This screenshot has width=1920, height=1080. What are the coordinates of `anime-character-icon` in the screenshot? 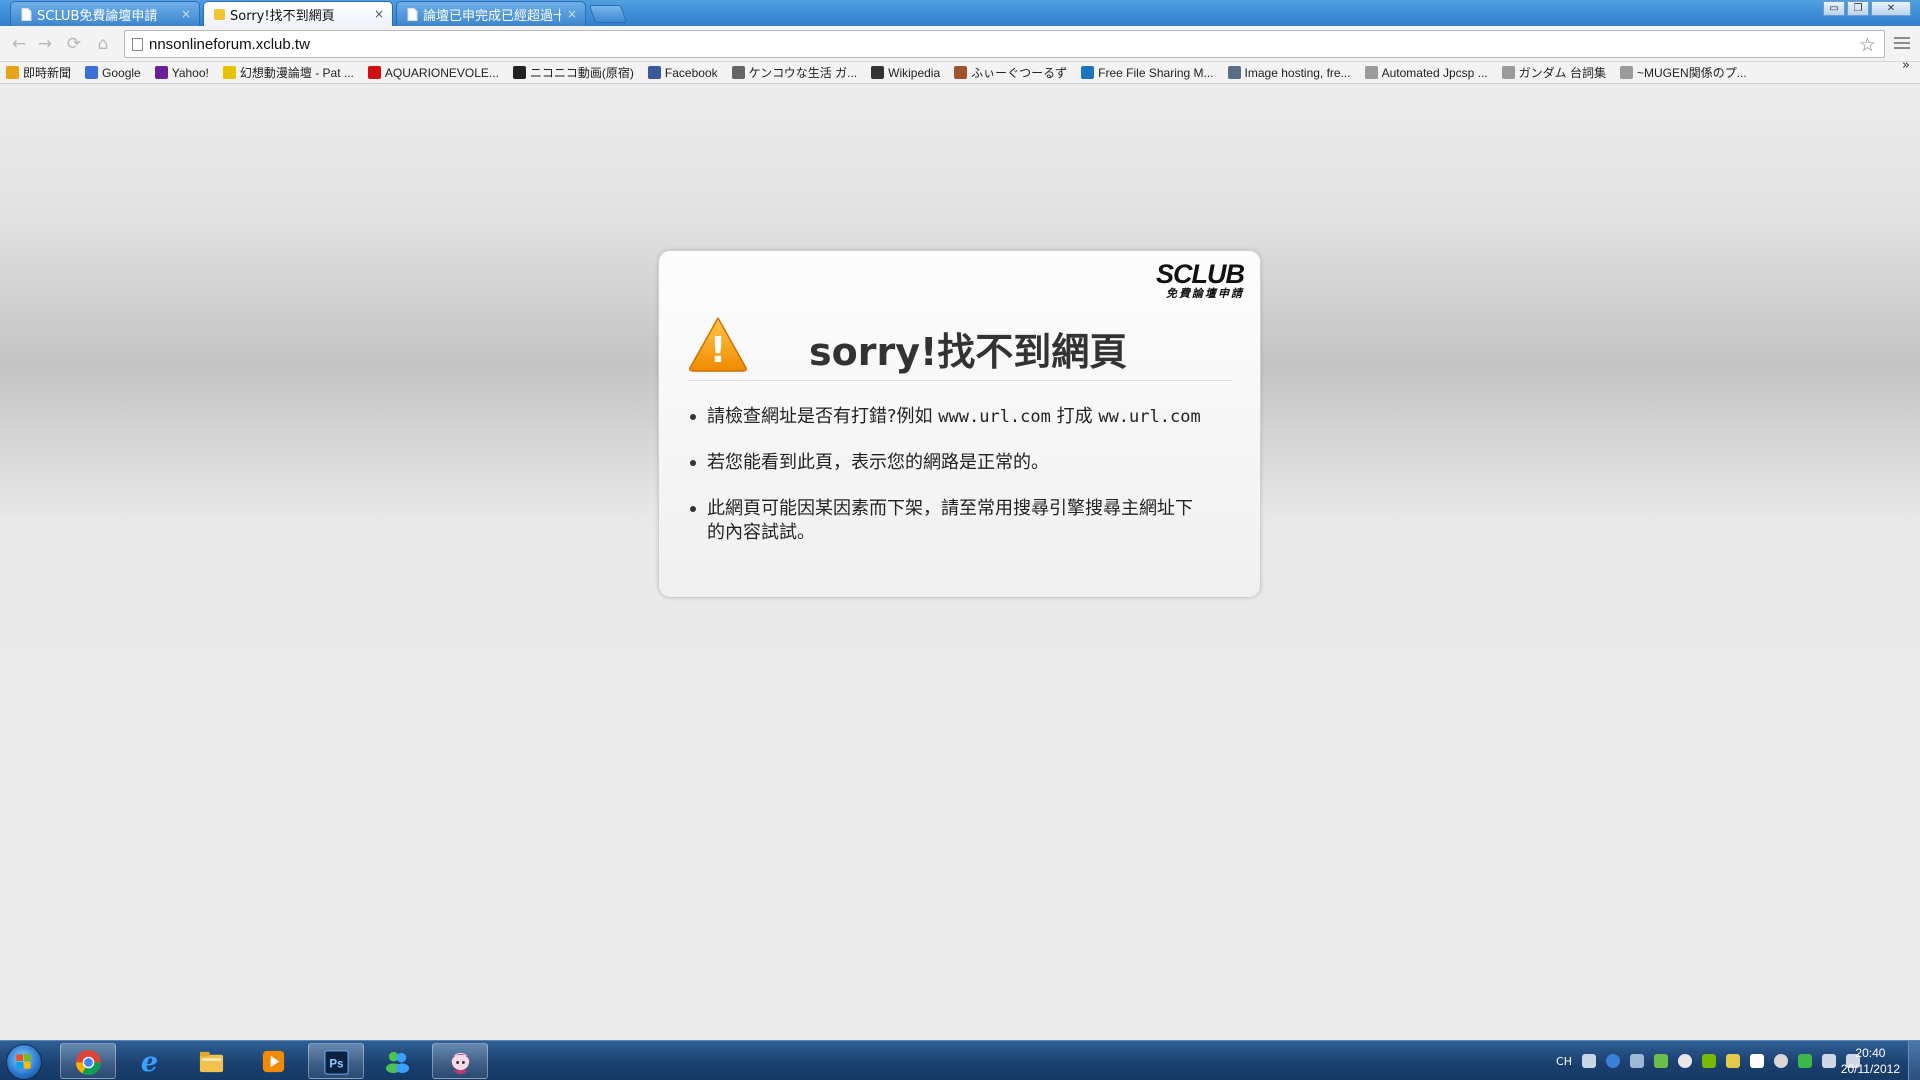 It's located at (460, 1063).